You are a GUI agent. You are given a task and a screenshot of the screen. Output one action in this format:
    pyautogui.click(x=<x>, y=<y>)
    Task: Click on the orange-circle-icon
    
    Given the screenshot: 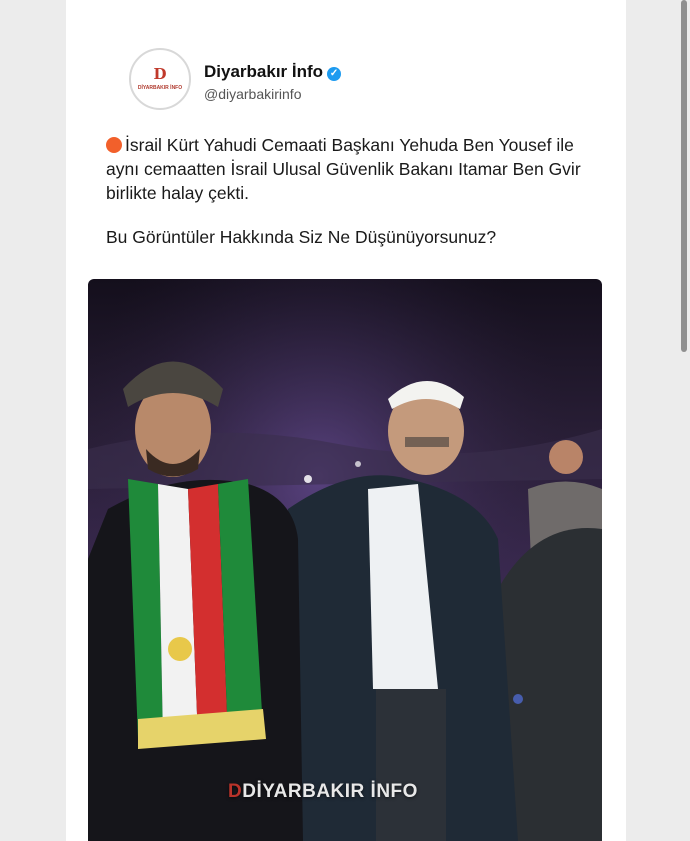 What is the action you would take?
    pyautogui.click(x=114, y=145)
    